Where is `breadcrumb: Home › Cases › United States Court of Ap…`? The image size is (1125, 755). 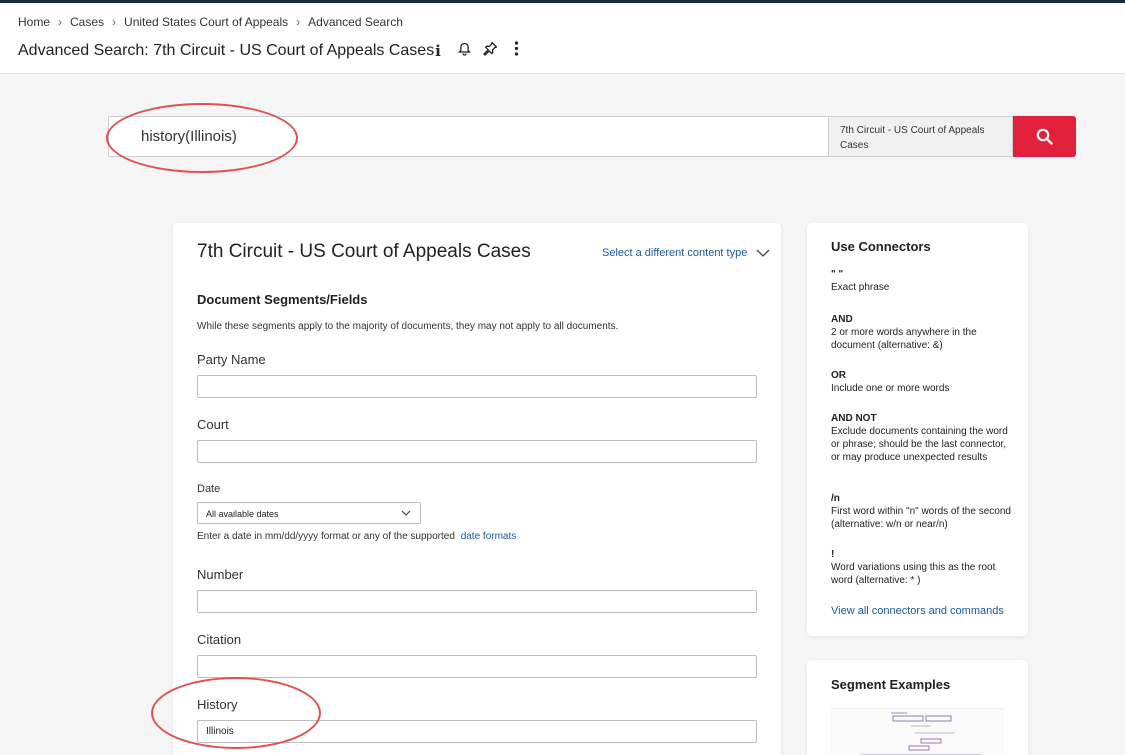 breadcrumb: Home › Cases › United States Court of Ap… is located at coordinates (210, 22).